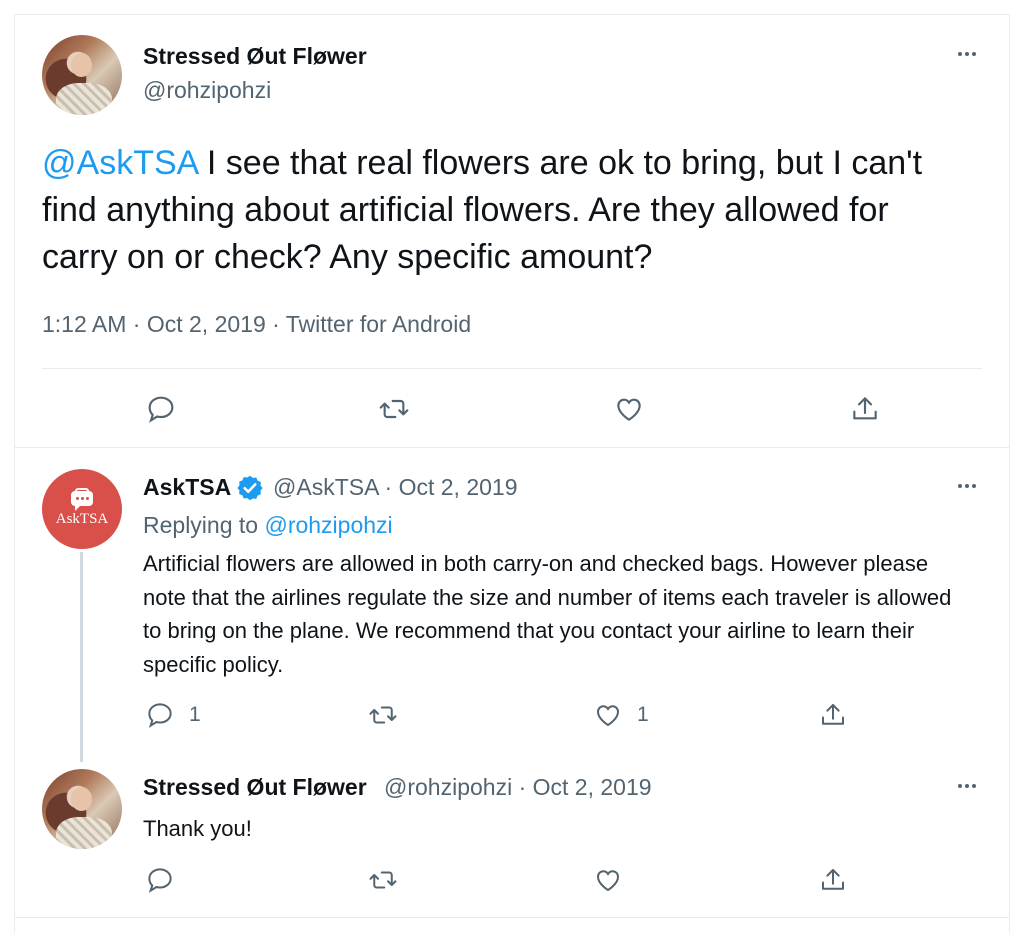 The height and width of the screenshot is (933, 1024). What do you see at coordinates (621, 715) in the screenshot?
I see `like-button: 1` at bounding box center [621, 715].